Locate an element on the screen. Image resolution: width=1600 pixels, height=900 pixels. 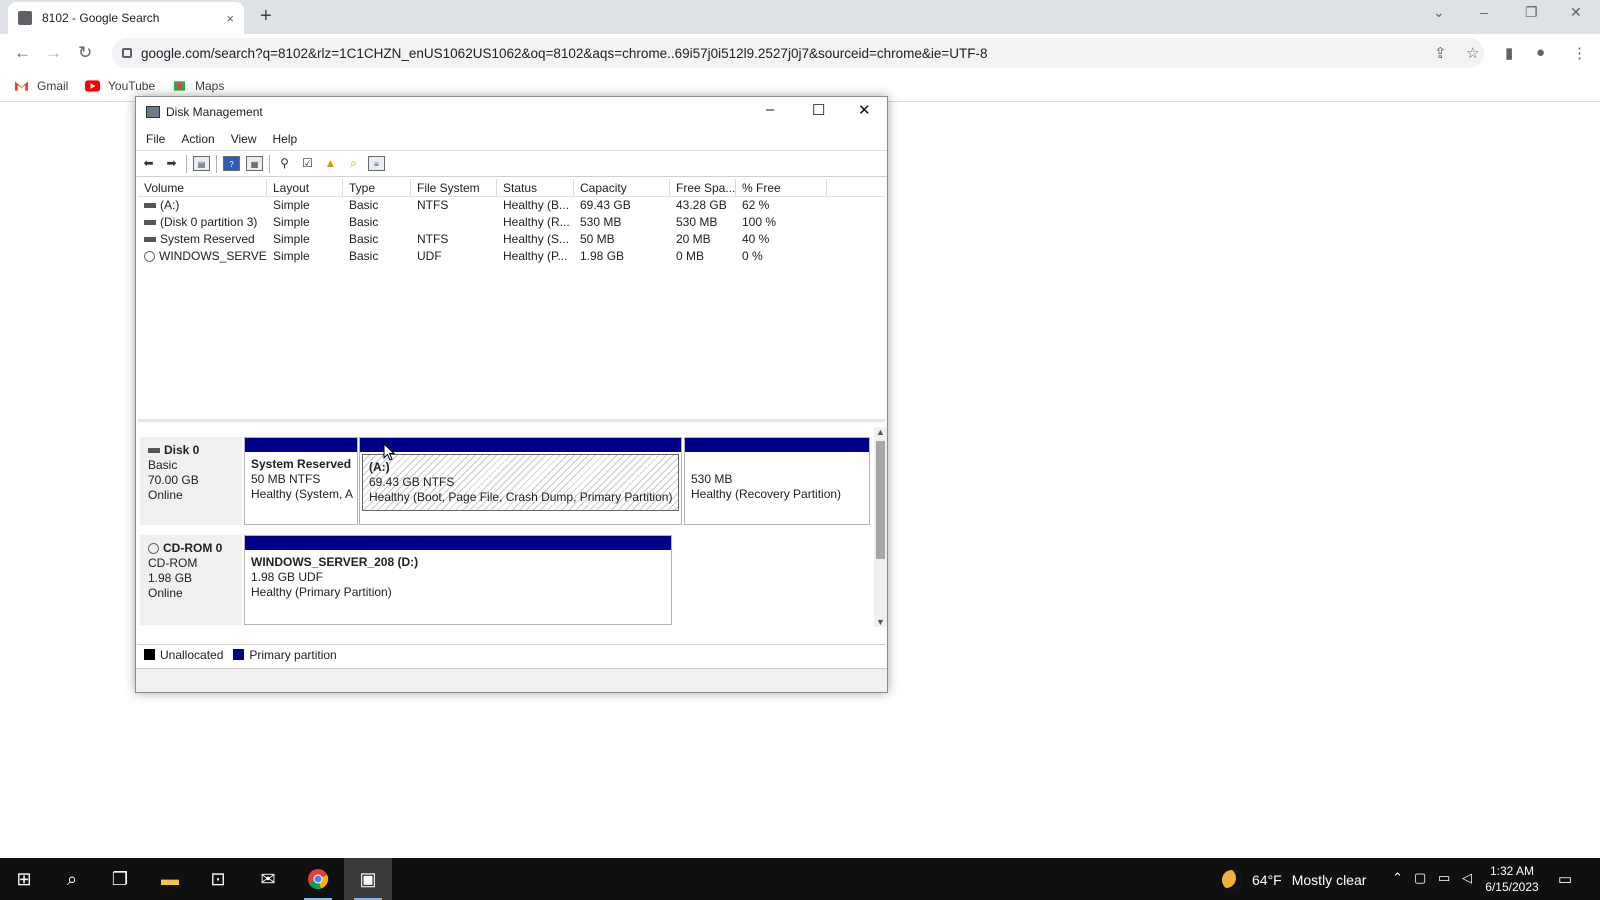
properties-icon: ▦ is located at coordinates (254, 163).